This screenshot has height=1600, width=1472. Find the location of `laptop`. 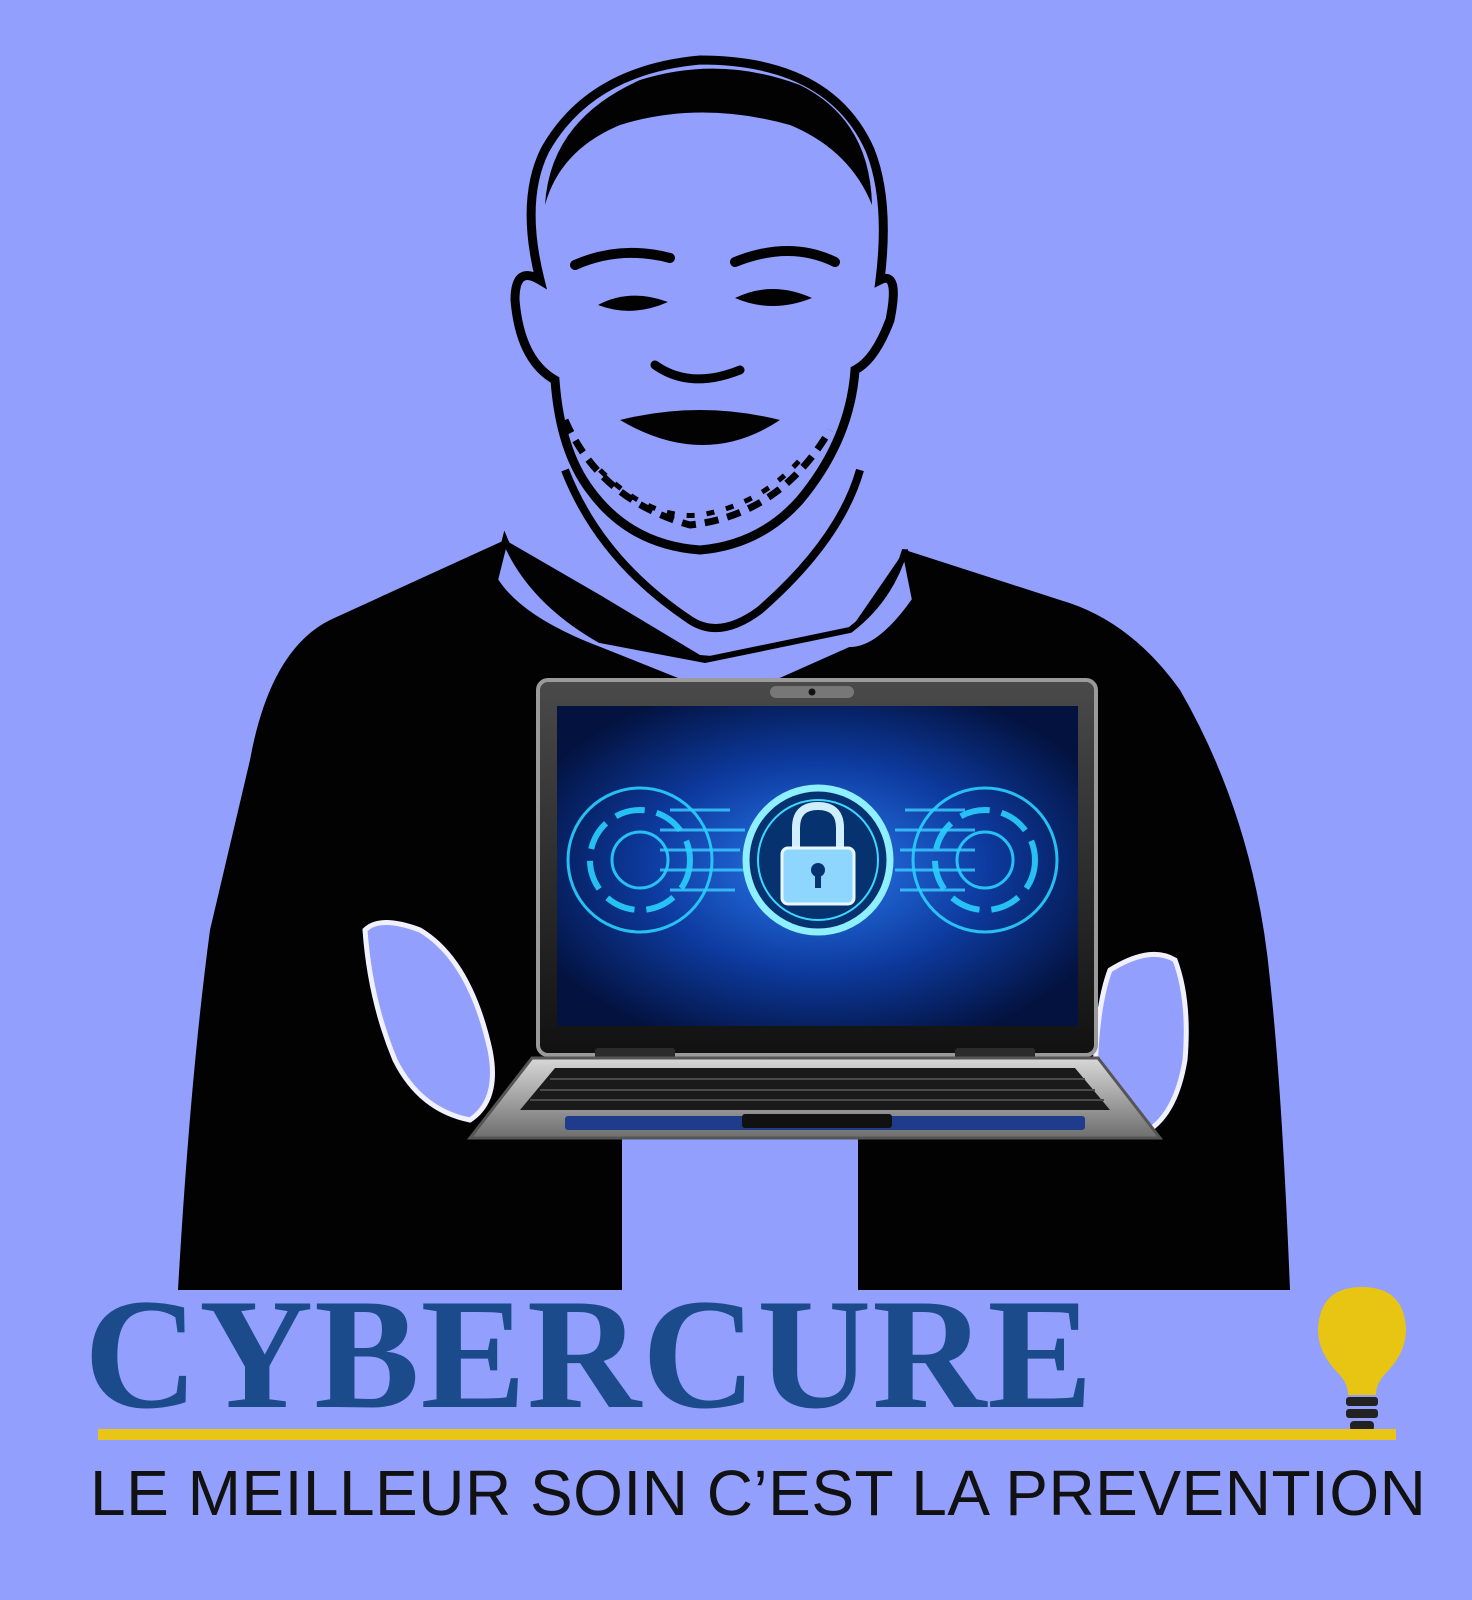

laptop is located at coordinates (815, 909).